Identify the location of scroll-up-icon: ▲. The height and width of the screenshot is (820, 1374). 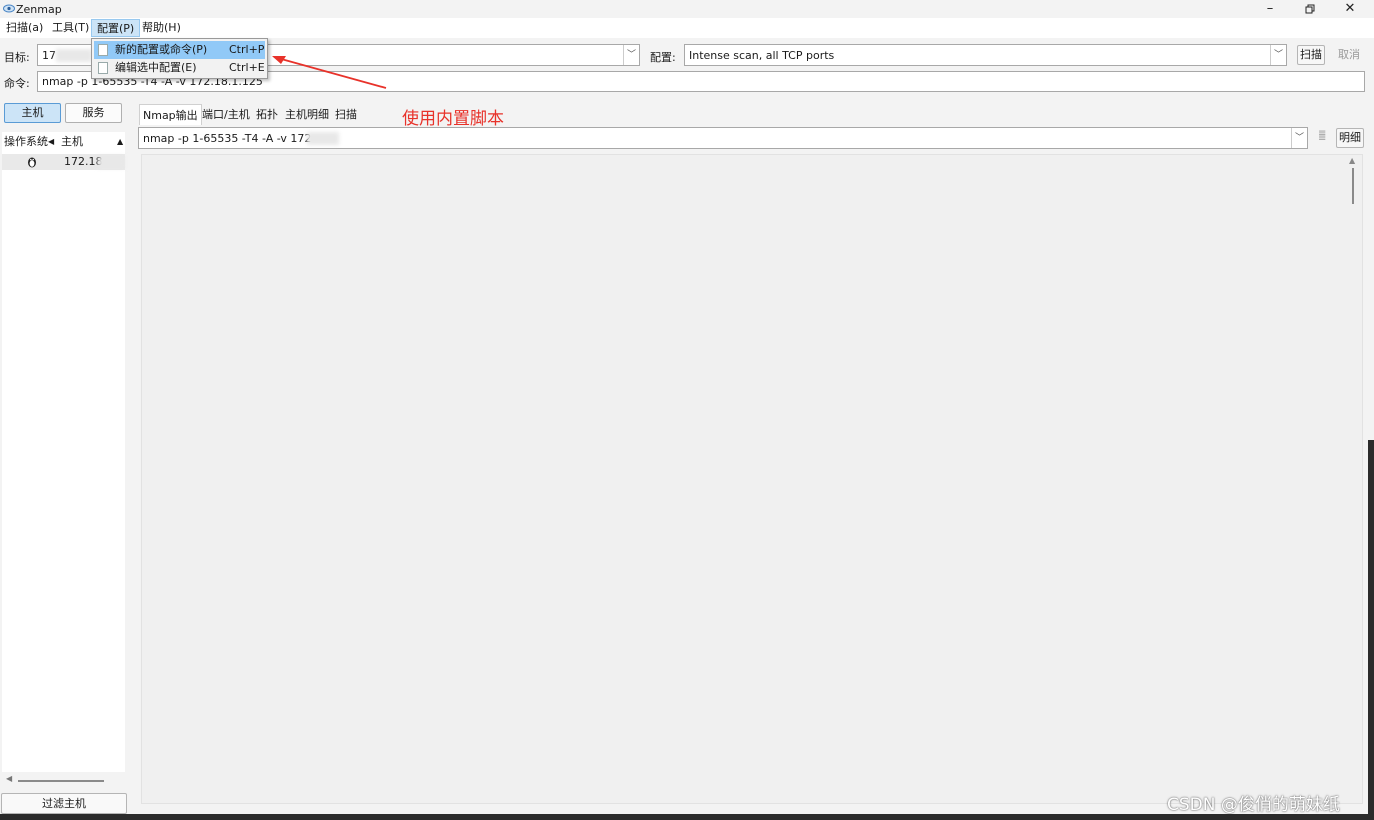
(1352, 160).